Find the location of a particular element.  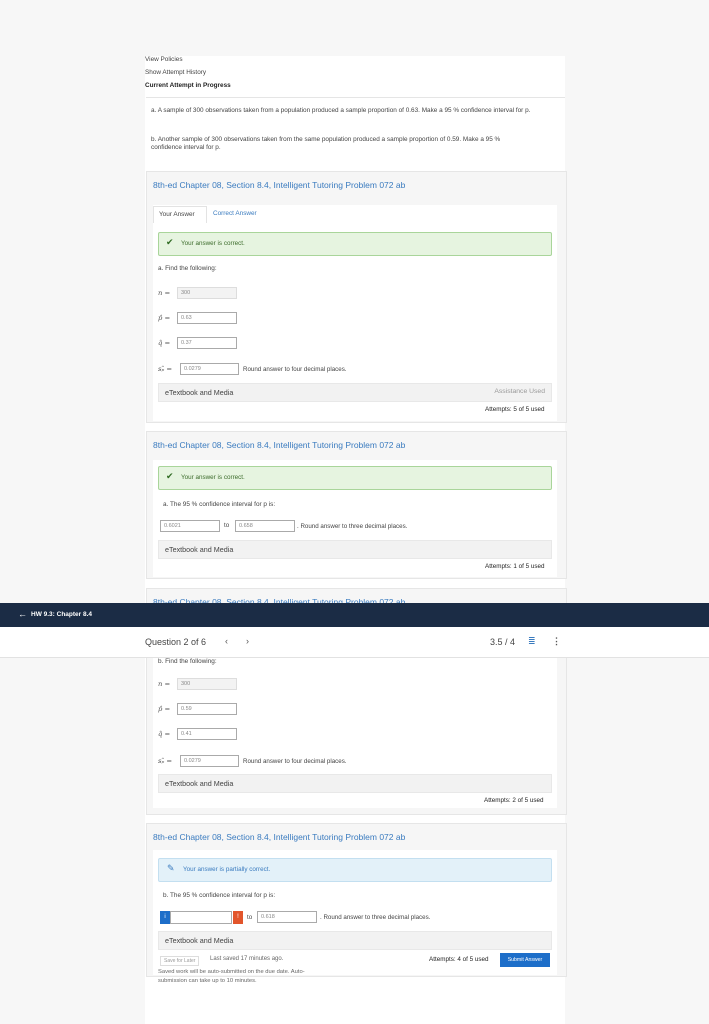

interval-high-input: 0.658 is located at coordinates (265, 526).